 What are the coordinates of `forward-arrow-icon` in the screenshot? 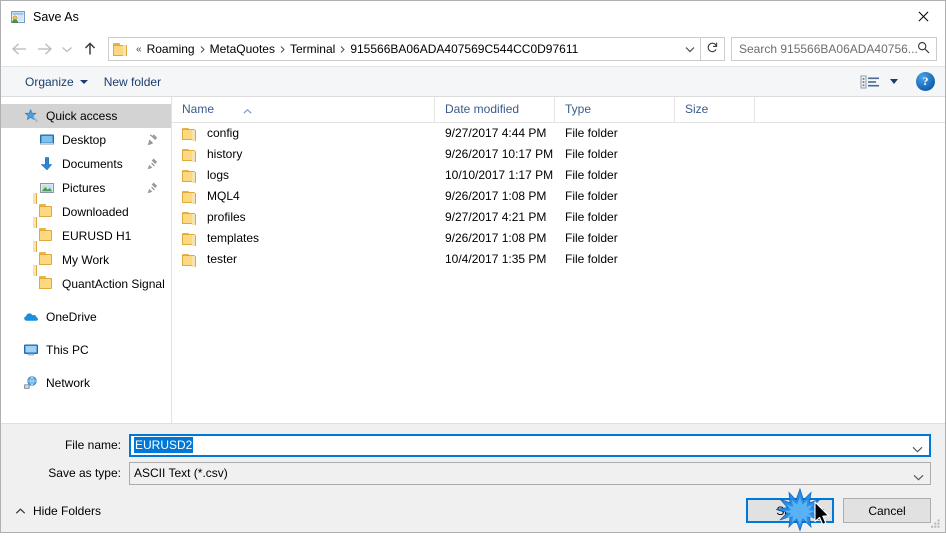 It's located at (44, 49).